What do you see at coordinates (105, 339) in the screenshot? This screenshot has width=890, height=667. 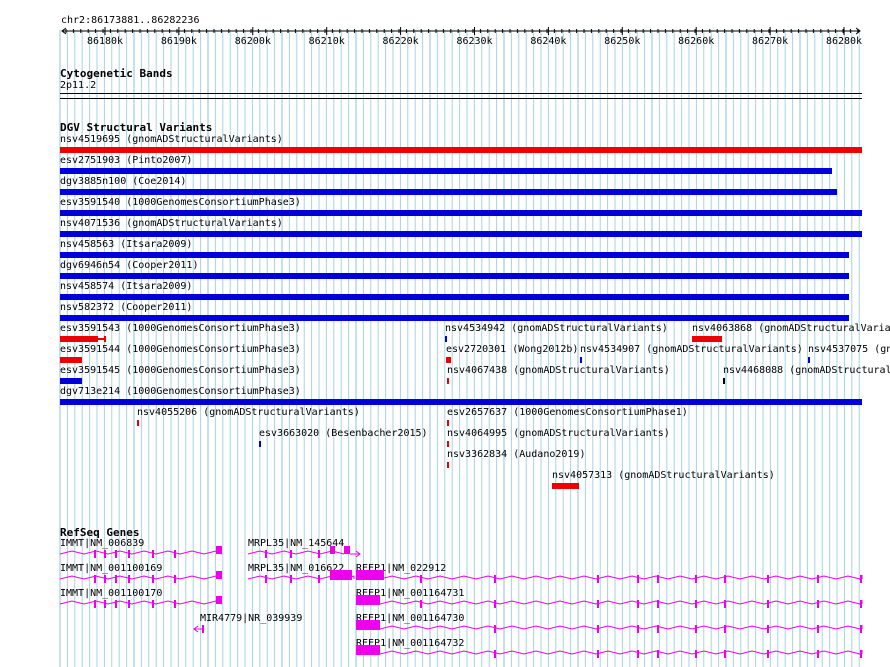 I see `variant-bar-end` at bounding box center [105, 339].